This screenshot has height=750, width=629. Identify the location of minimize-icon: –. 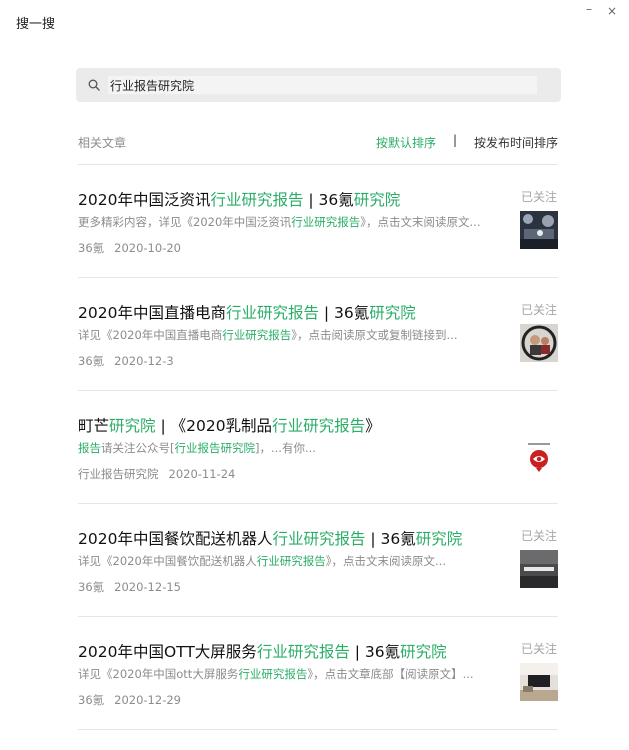
(589, 9).